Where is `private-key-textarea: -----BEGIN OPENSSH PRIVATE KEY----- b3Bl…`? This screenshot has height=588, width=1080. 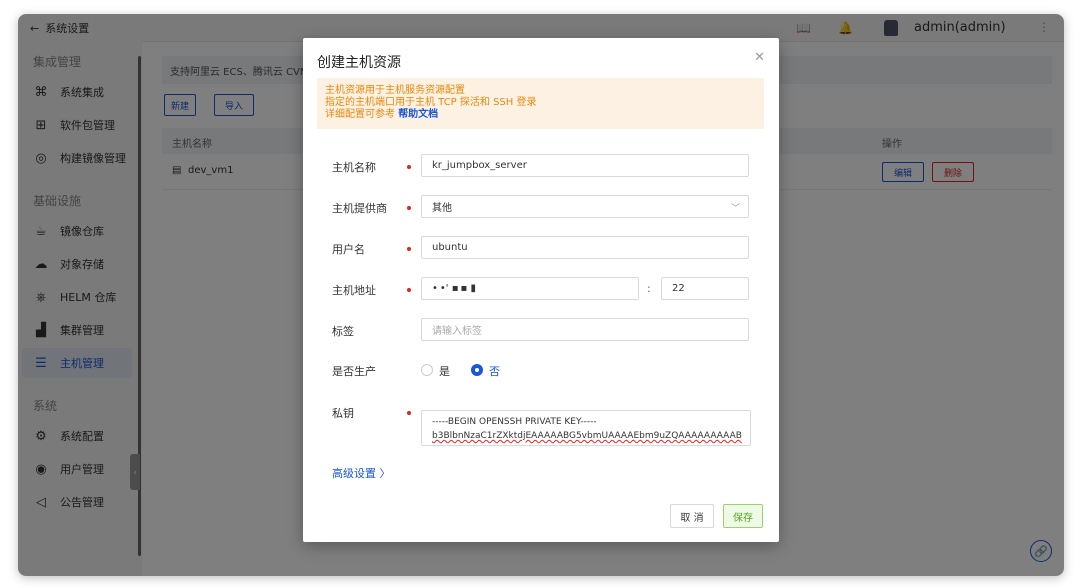
private-key-textarea: -----BEGIN OPENSSH PRIVATE KEY----- b3Bl… is located at coordinates (586, 428).